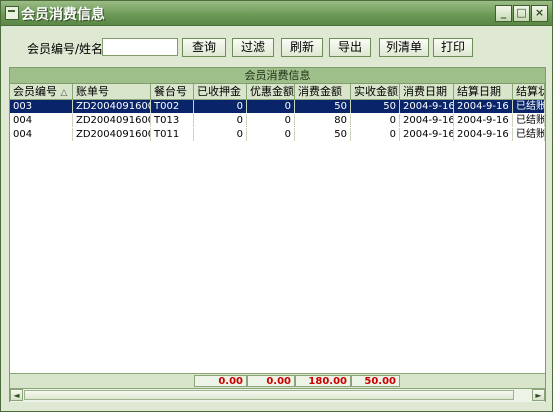 Image resolution: width=553 pixels, height=412 pixels. I want to click on total-discount: 0.00, so click(271, 381).